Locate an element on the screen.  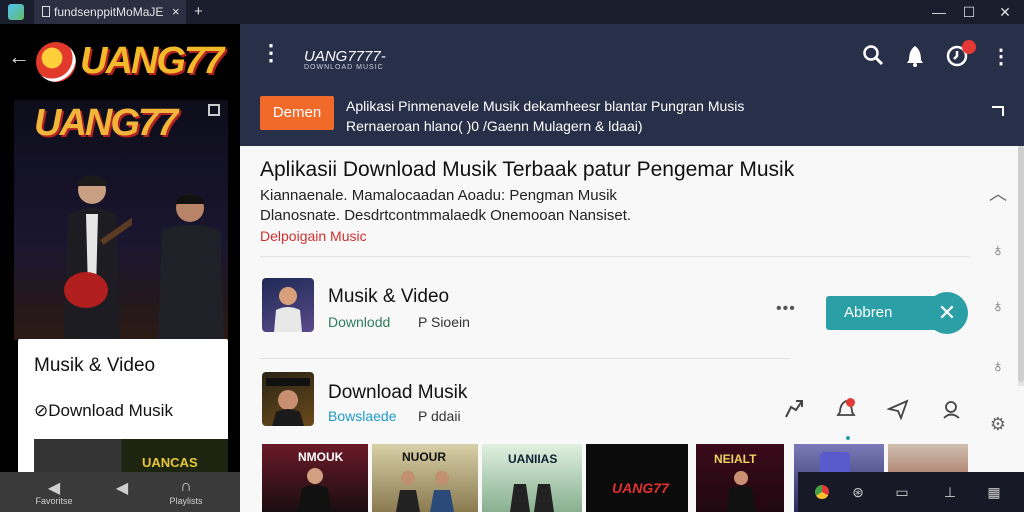
download-music-link: Delpoigain Music is located at coordinates (313, 236).